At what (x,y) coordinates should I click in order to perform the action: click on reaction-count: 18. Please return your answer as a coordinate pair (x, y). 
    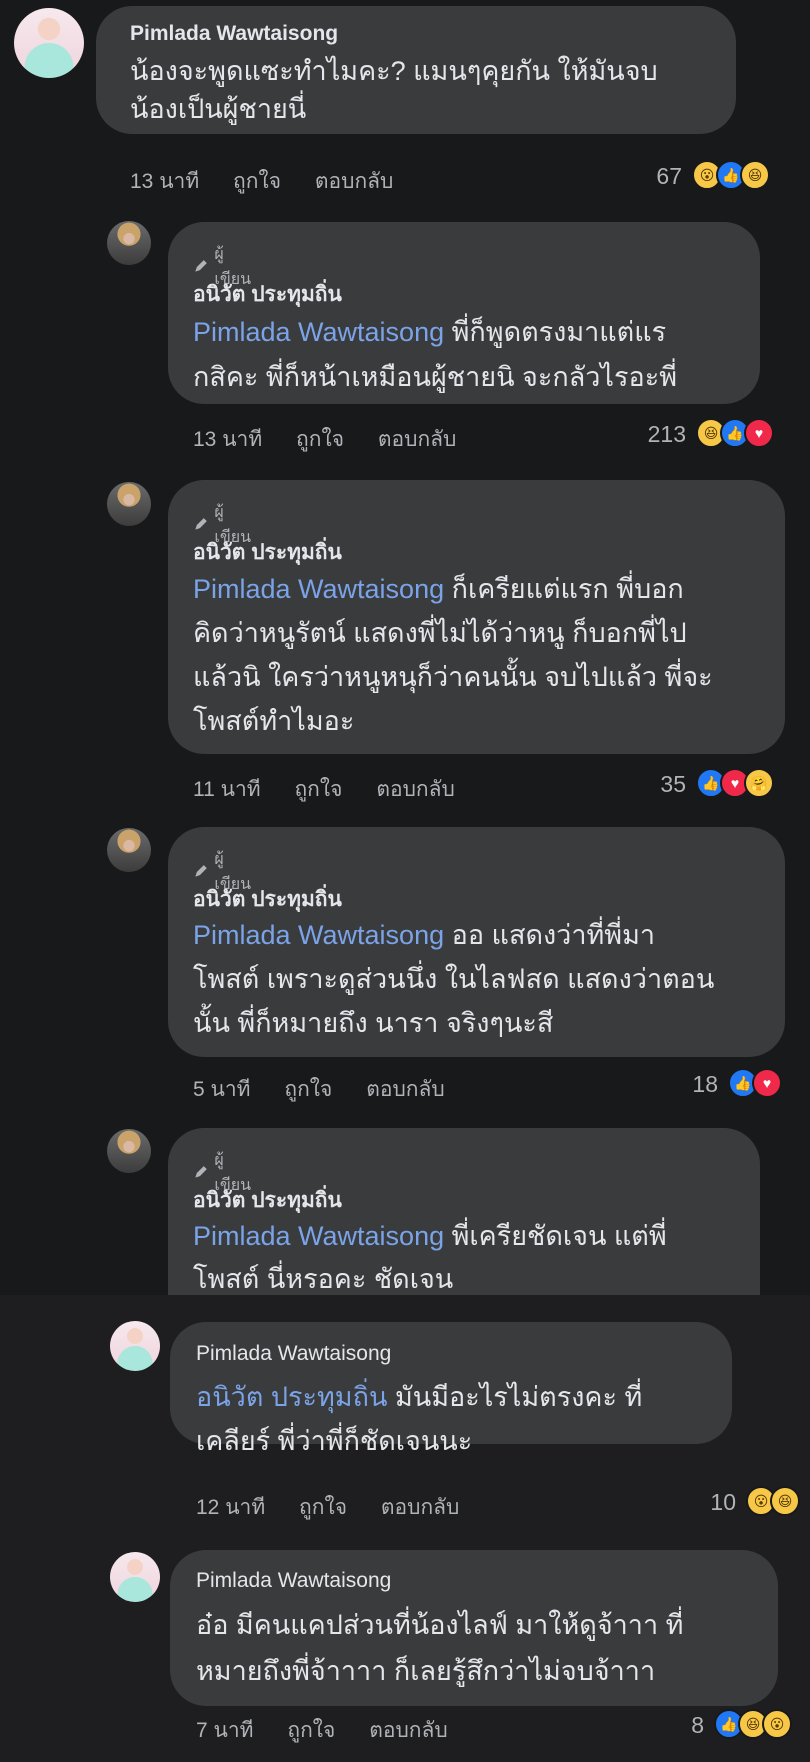
    Looking at the image, I should click on (695, 1084).